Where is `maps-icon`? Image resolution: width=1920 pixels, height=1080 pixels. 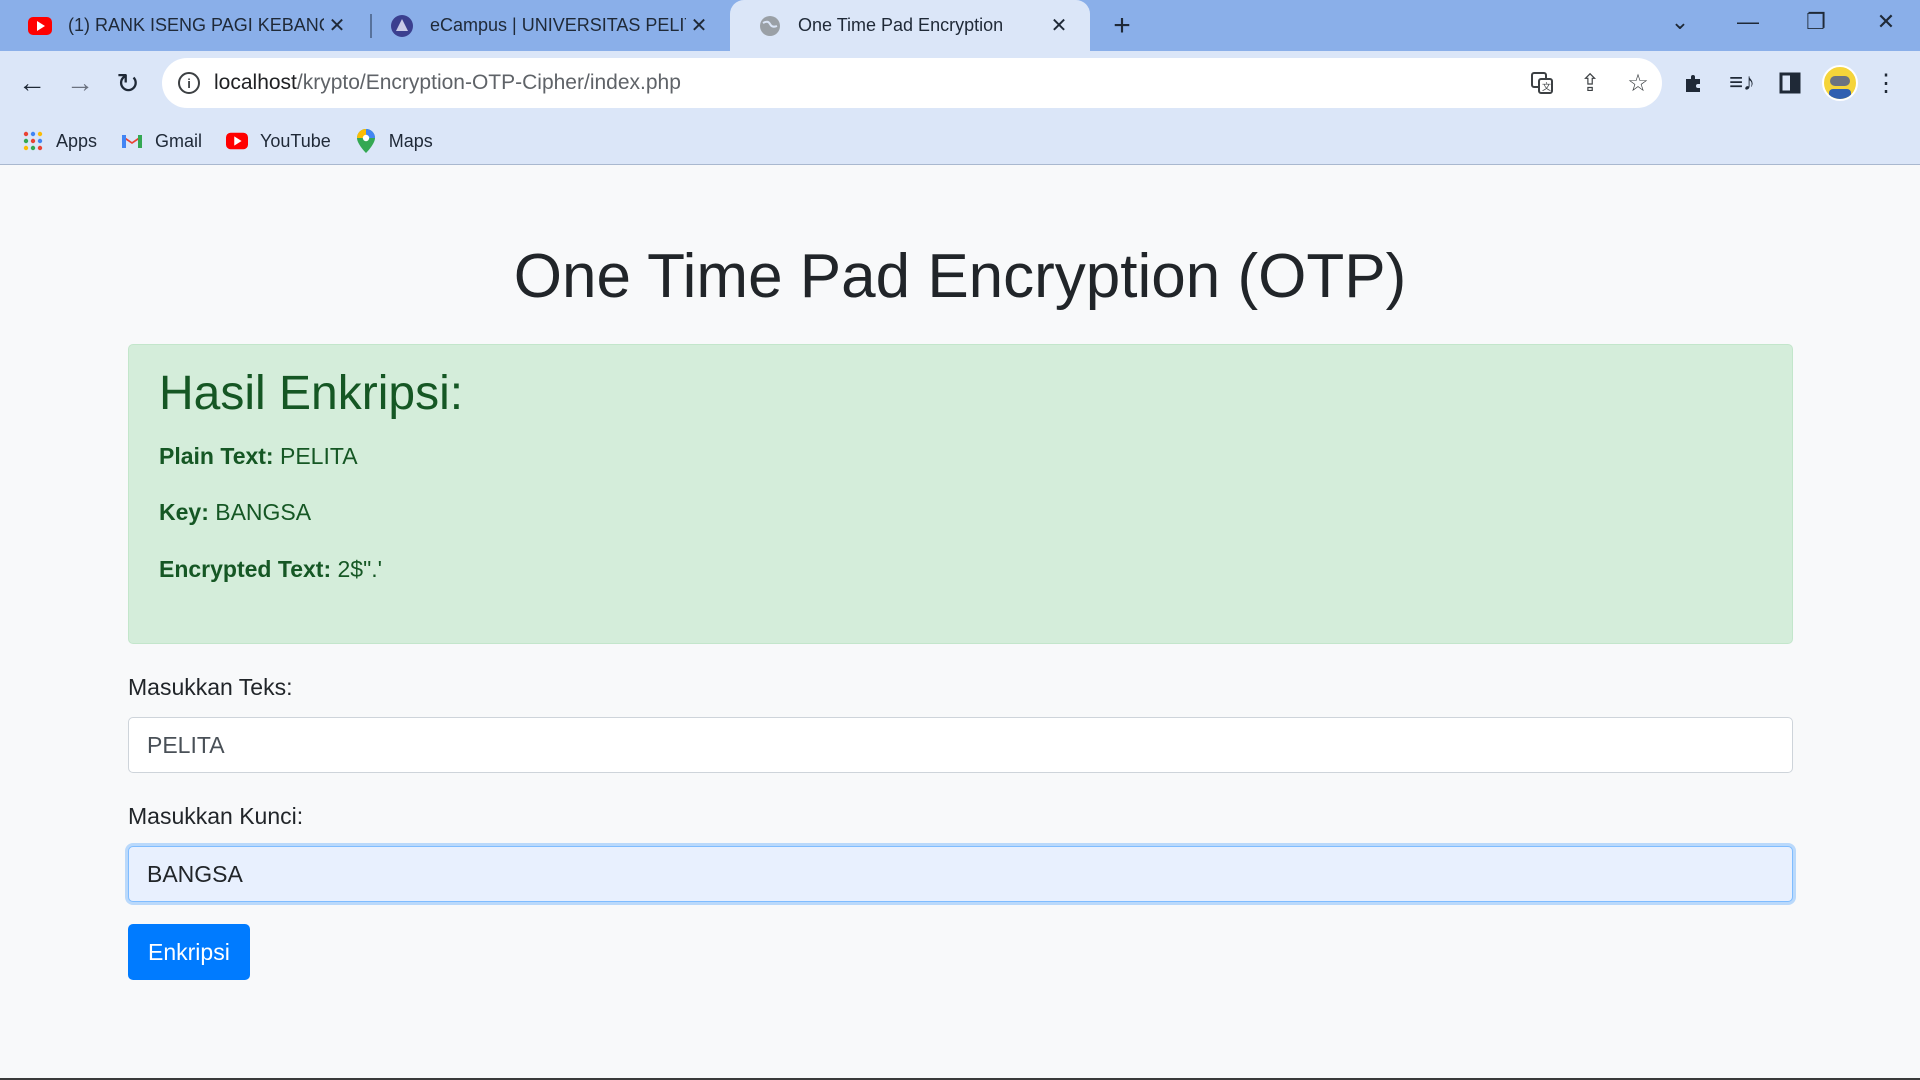
maps-icon is located at coordinates (366, 141).